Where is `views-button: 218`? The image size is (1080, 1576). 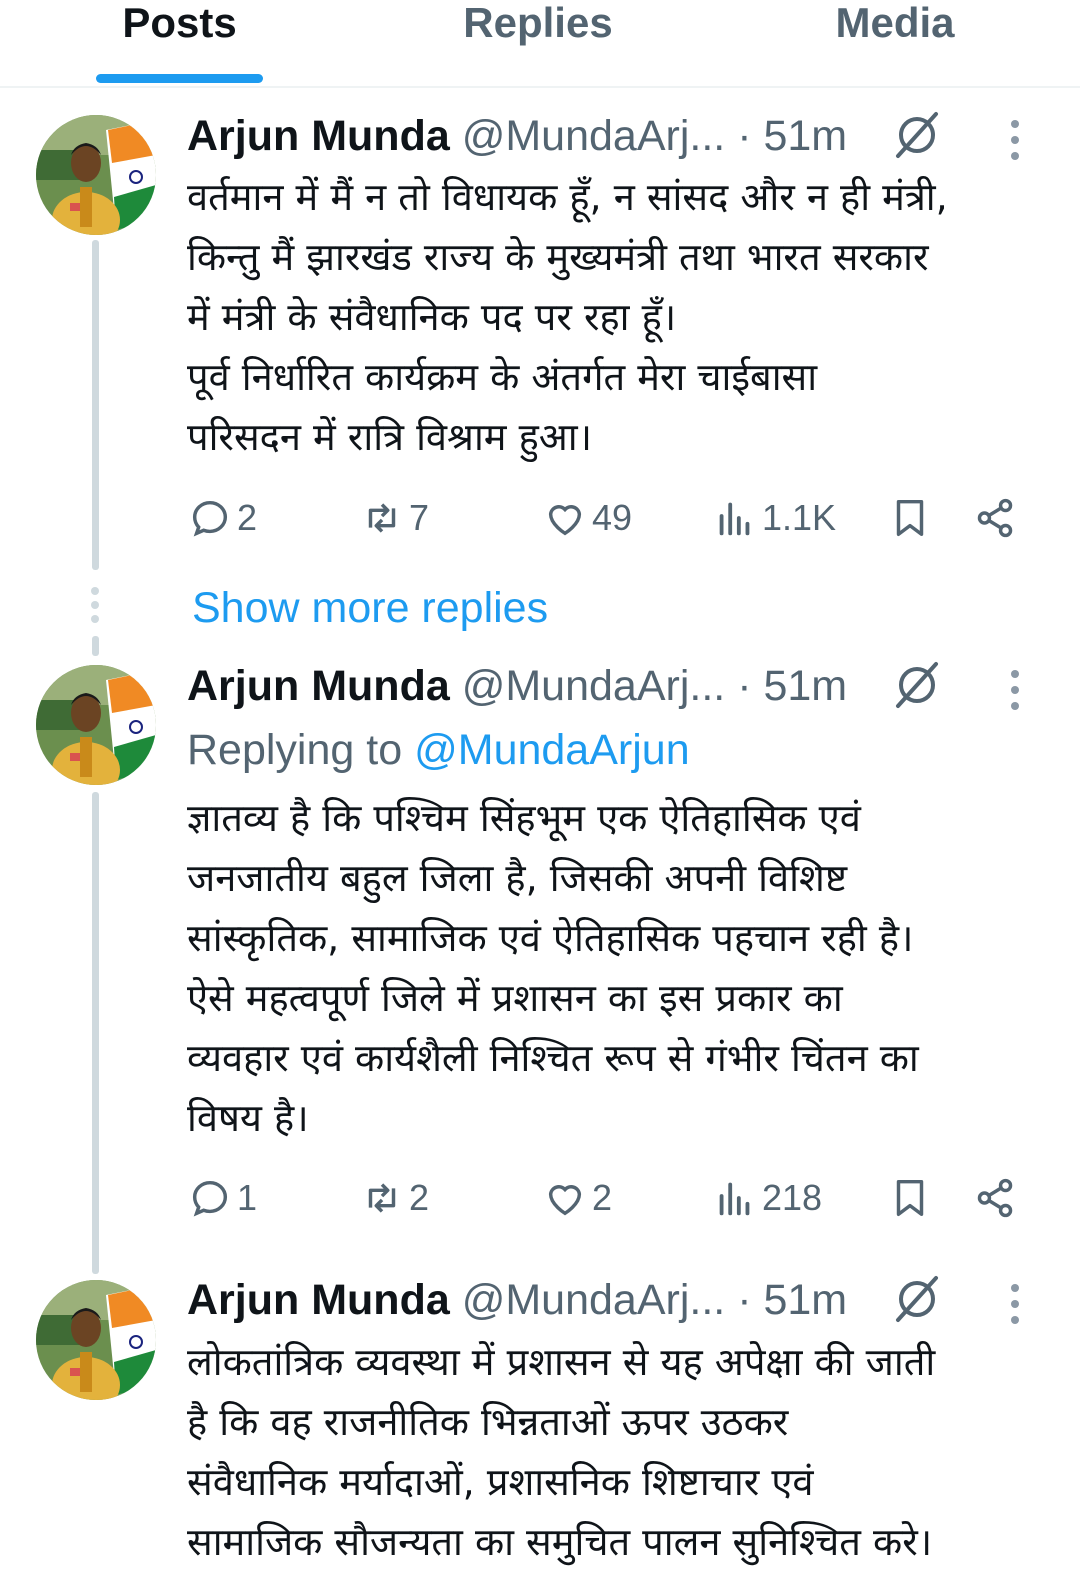
views-button: 218 is located at coordinates (767, 1198).